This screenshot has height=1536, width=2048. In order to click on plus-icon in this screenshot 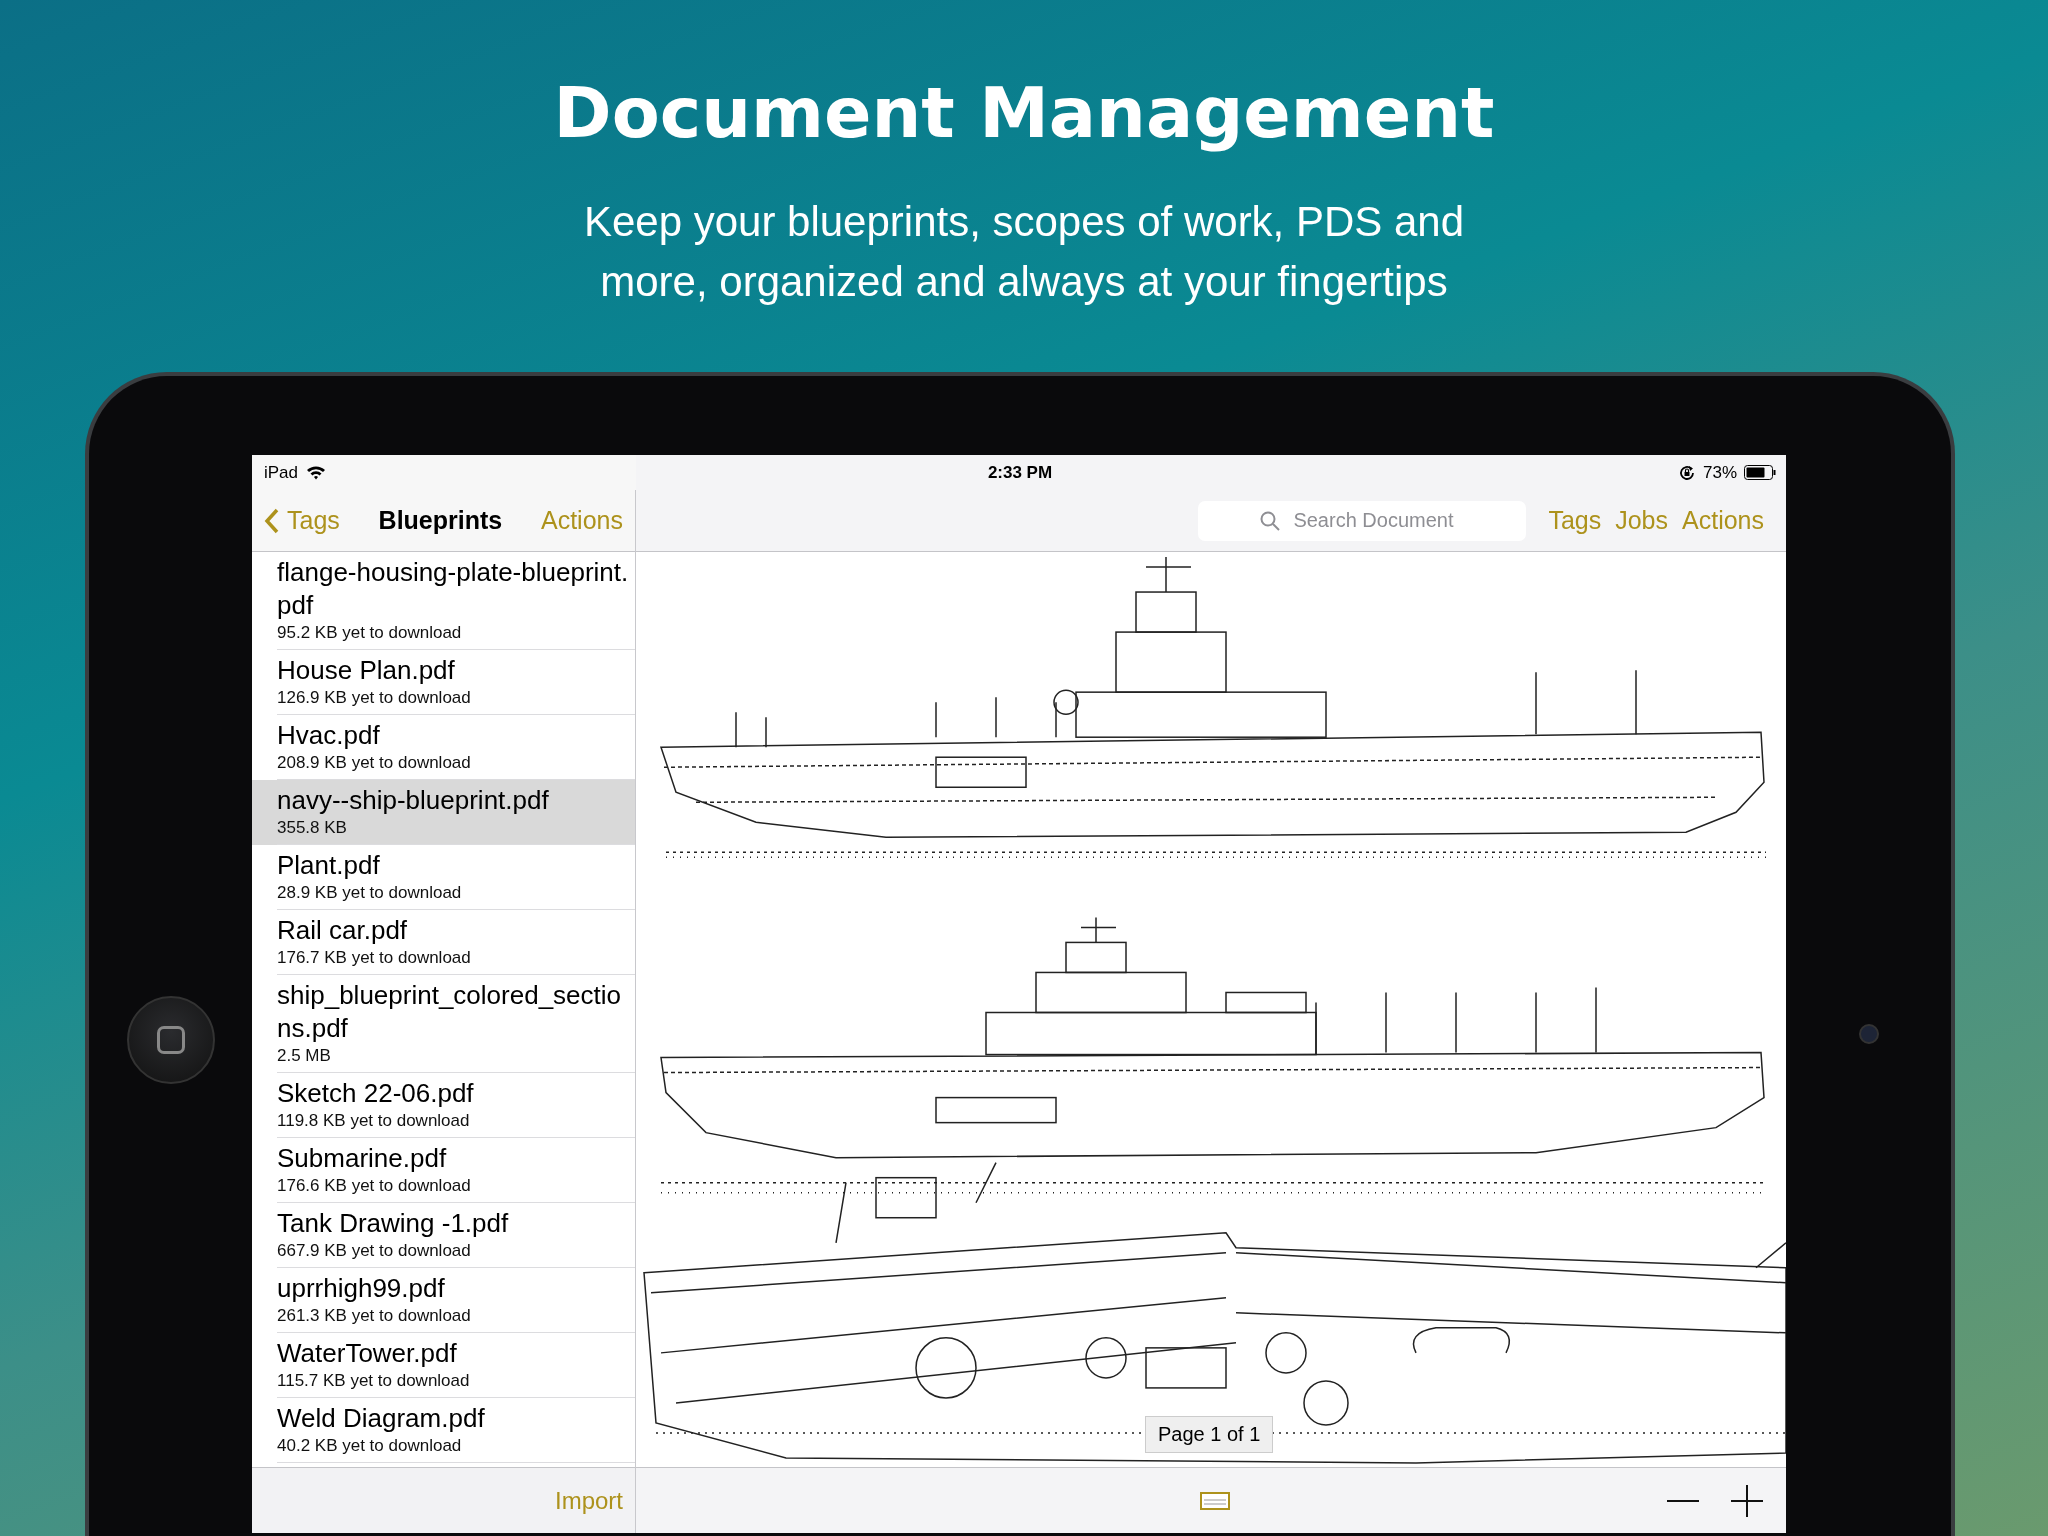, I will do `click(1747, 1500)`.